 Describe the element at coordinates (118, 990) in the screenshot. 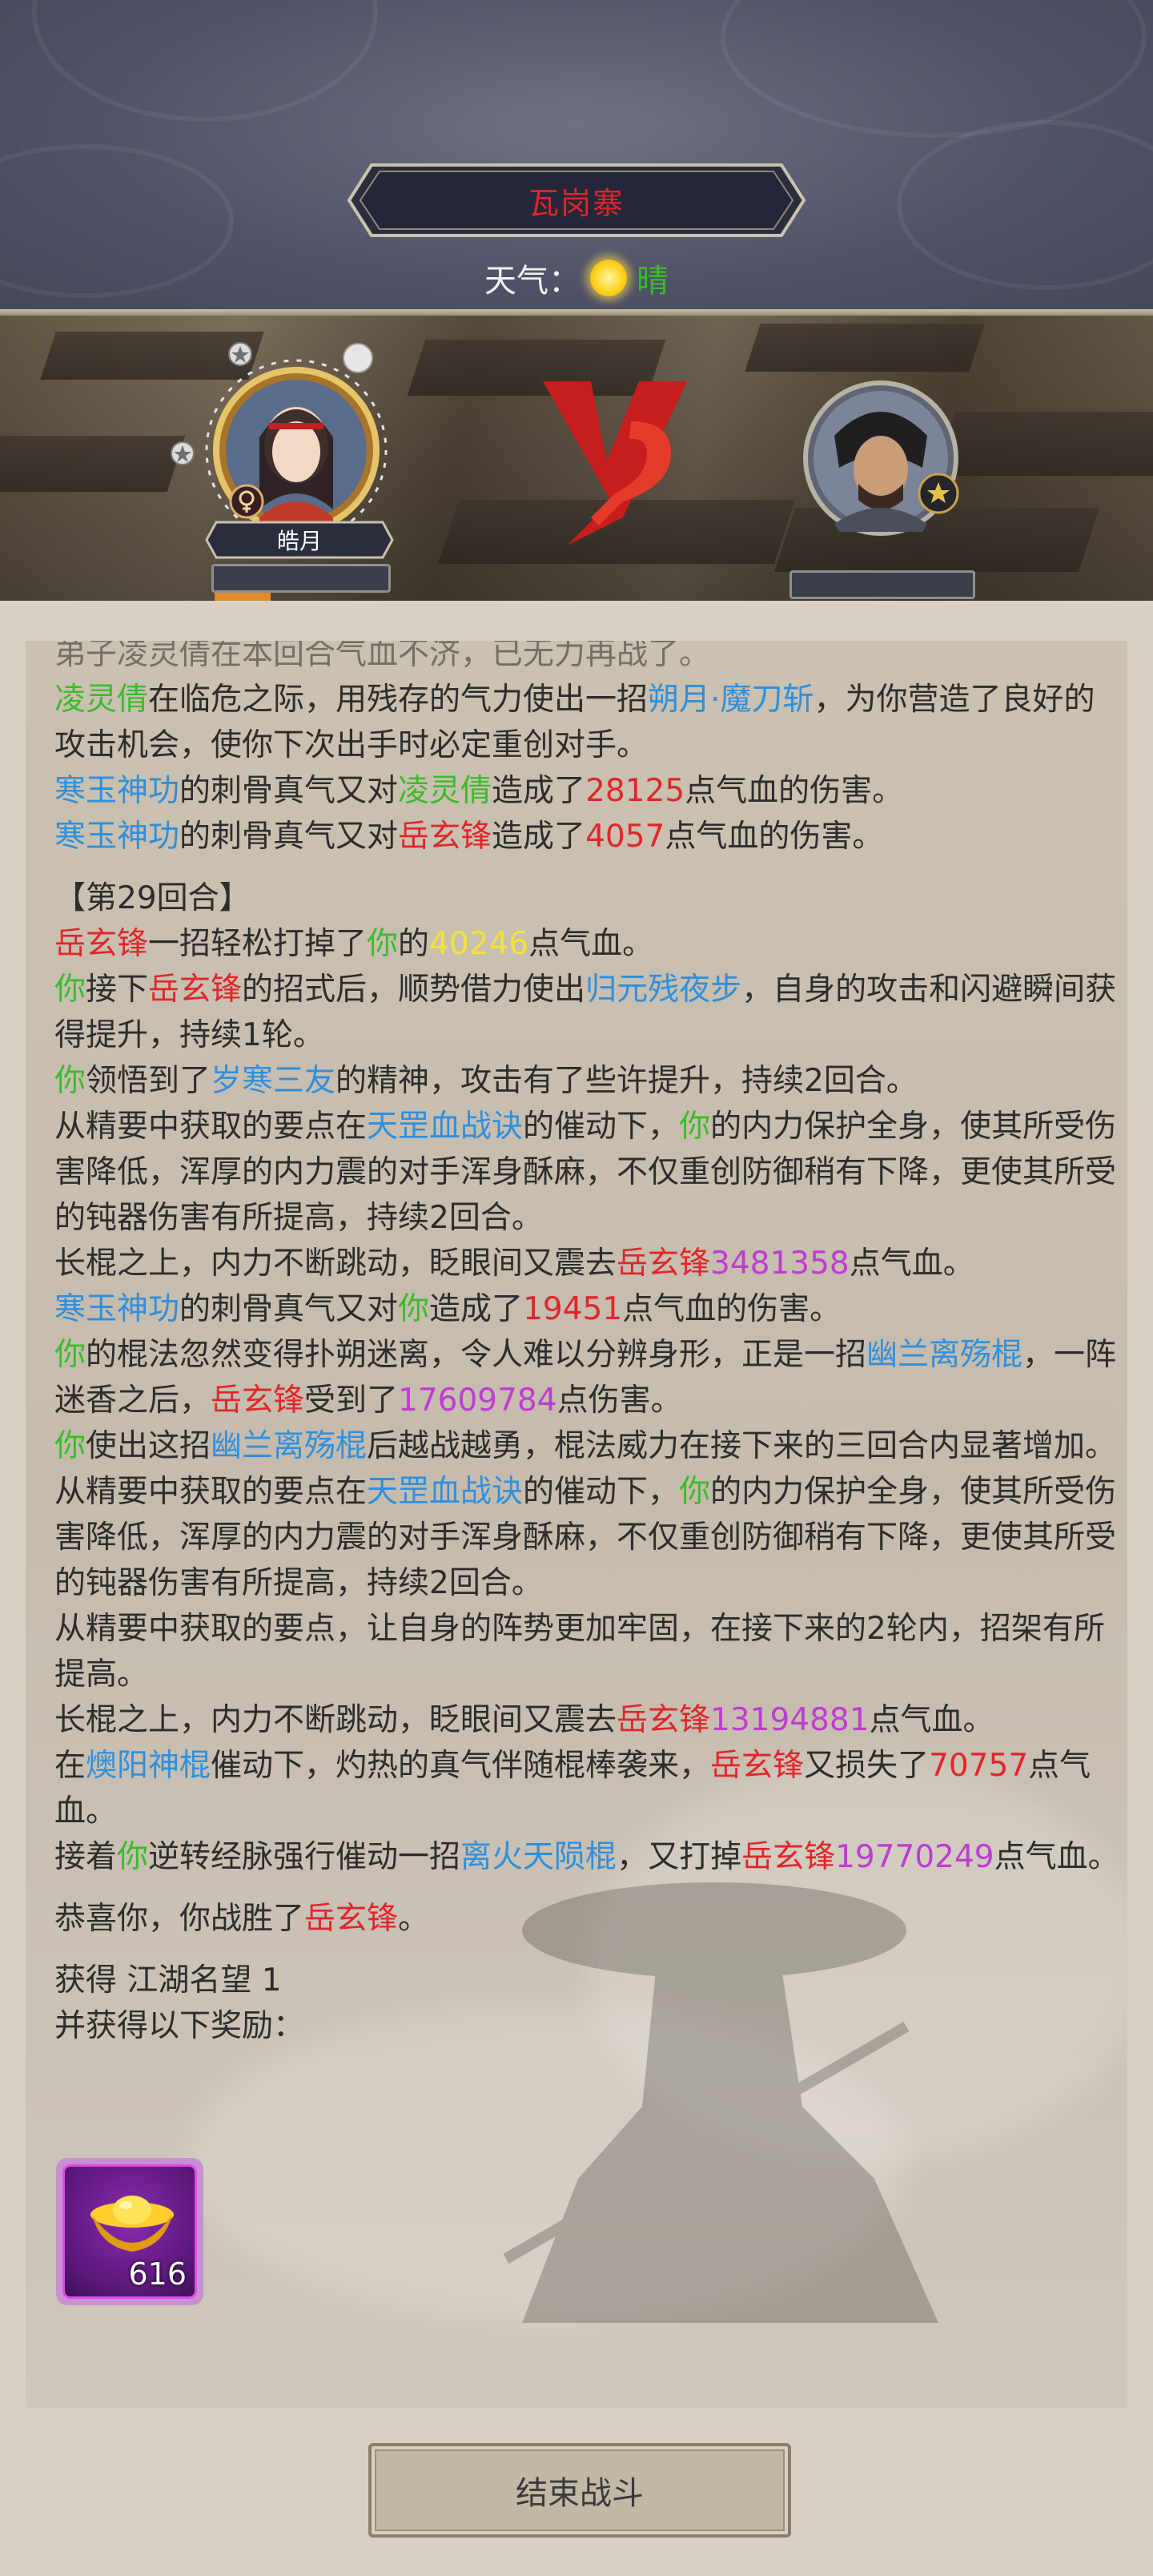

I see `log-text: 接下` at that location.